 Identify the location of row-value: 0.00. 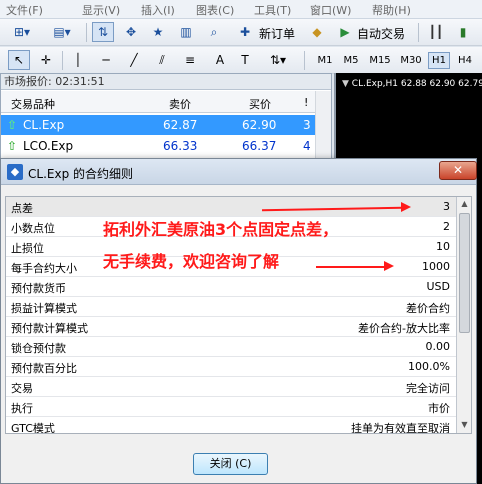
(438, 346).